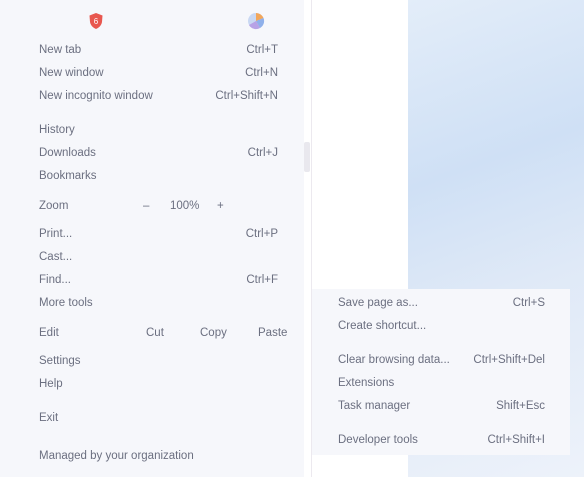 The image size is (584, 477). What do you see at coordinates (152, 154) in the screenshot?
I see `menu-item-downloads: Downloads Ctrl+J` at bounding box center [152, 154].